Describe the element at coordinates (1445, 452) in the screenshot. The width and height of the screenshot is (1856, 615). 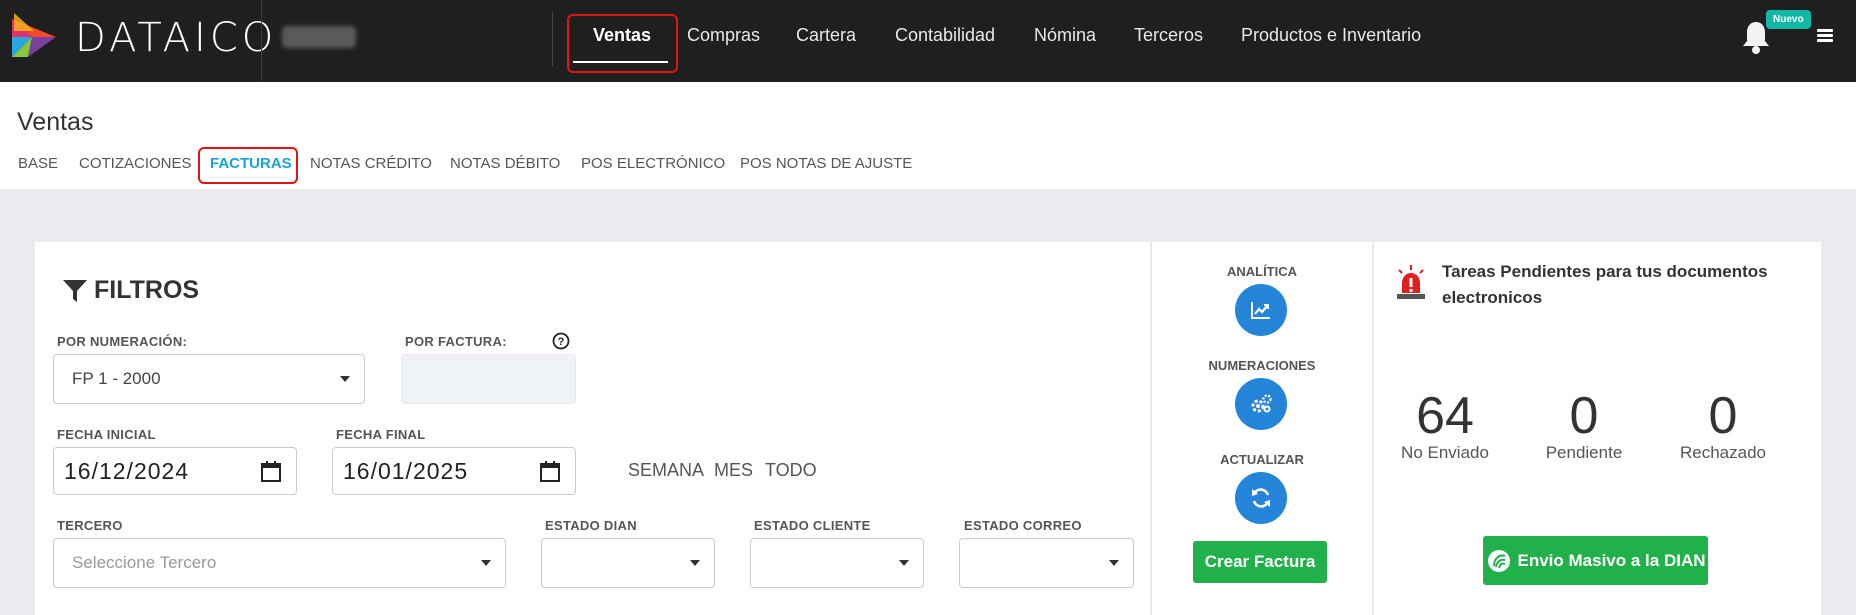
I see `stat-no-enviado-label: No Enviado` at that location.